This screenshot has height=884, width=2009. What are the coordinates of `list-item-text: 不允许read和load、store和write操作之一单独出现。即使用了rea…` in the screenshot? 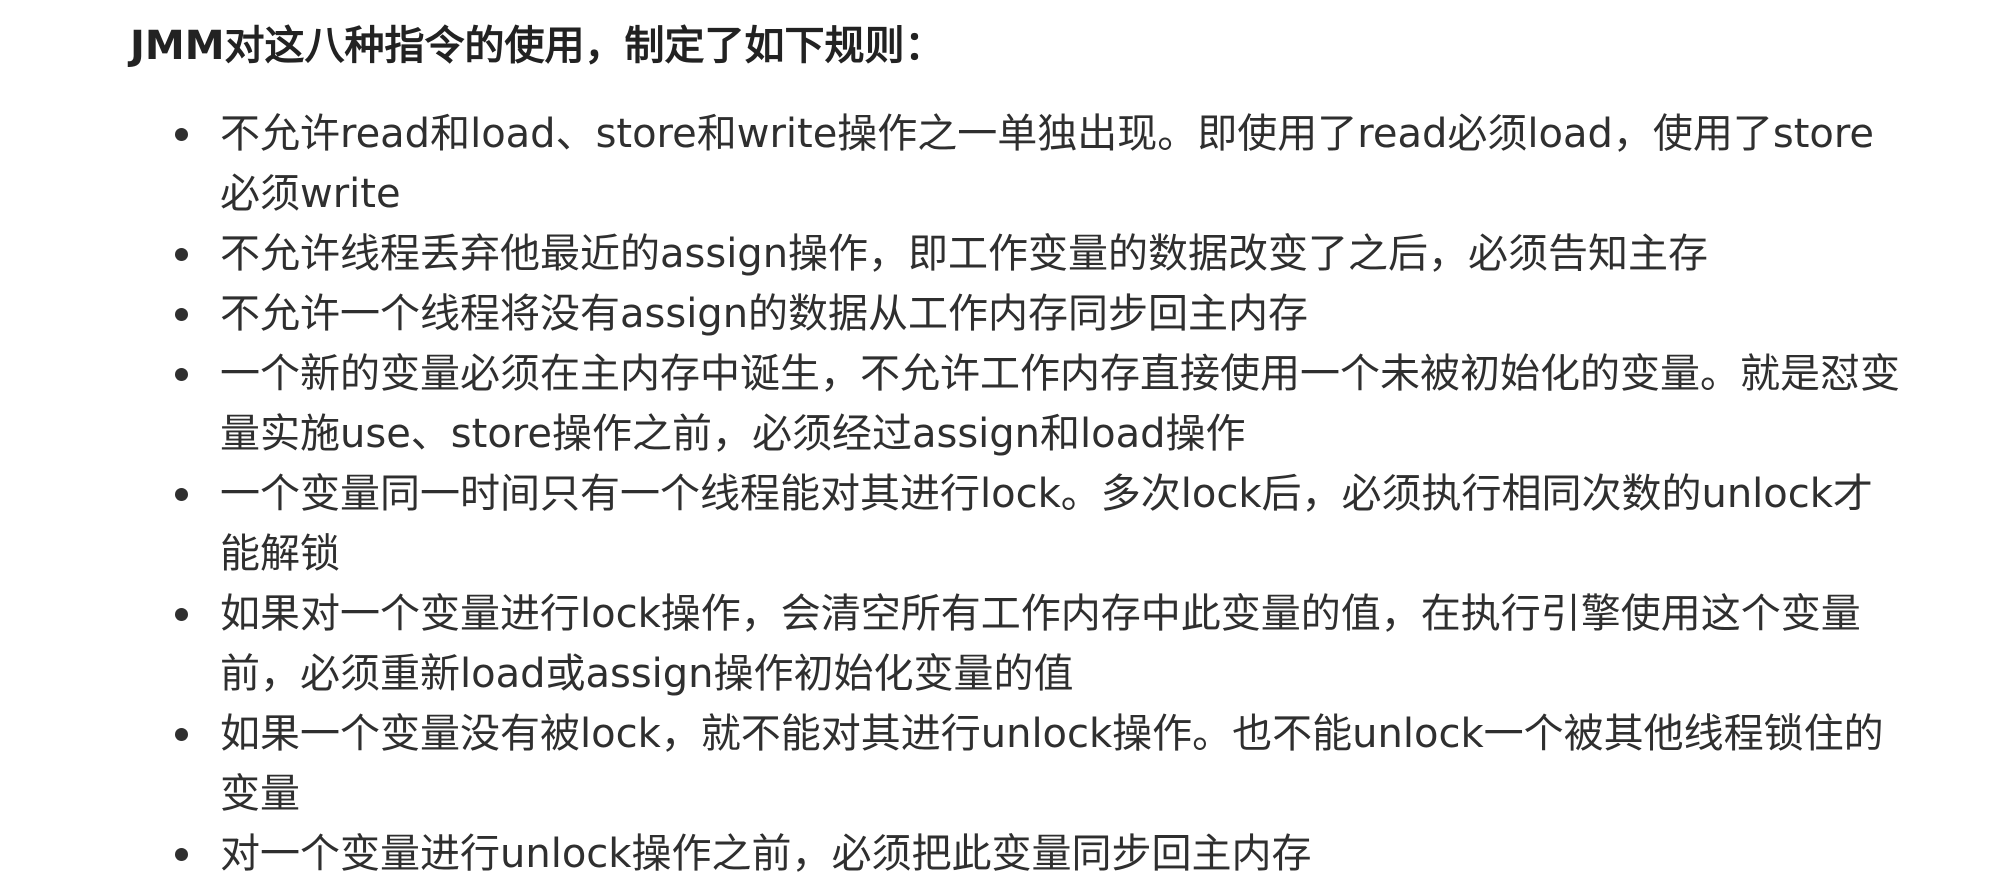 It's located at (1047, 164).